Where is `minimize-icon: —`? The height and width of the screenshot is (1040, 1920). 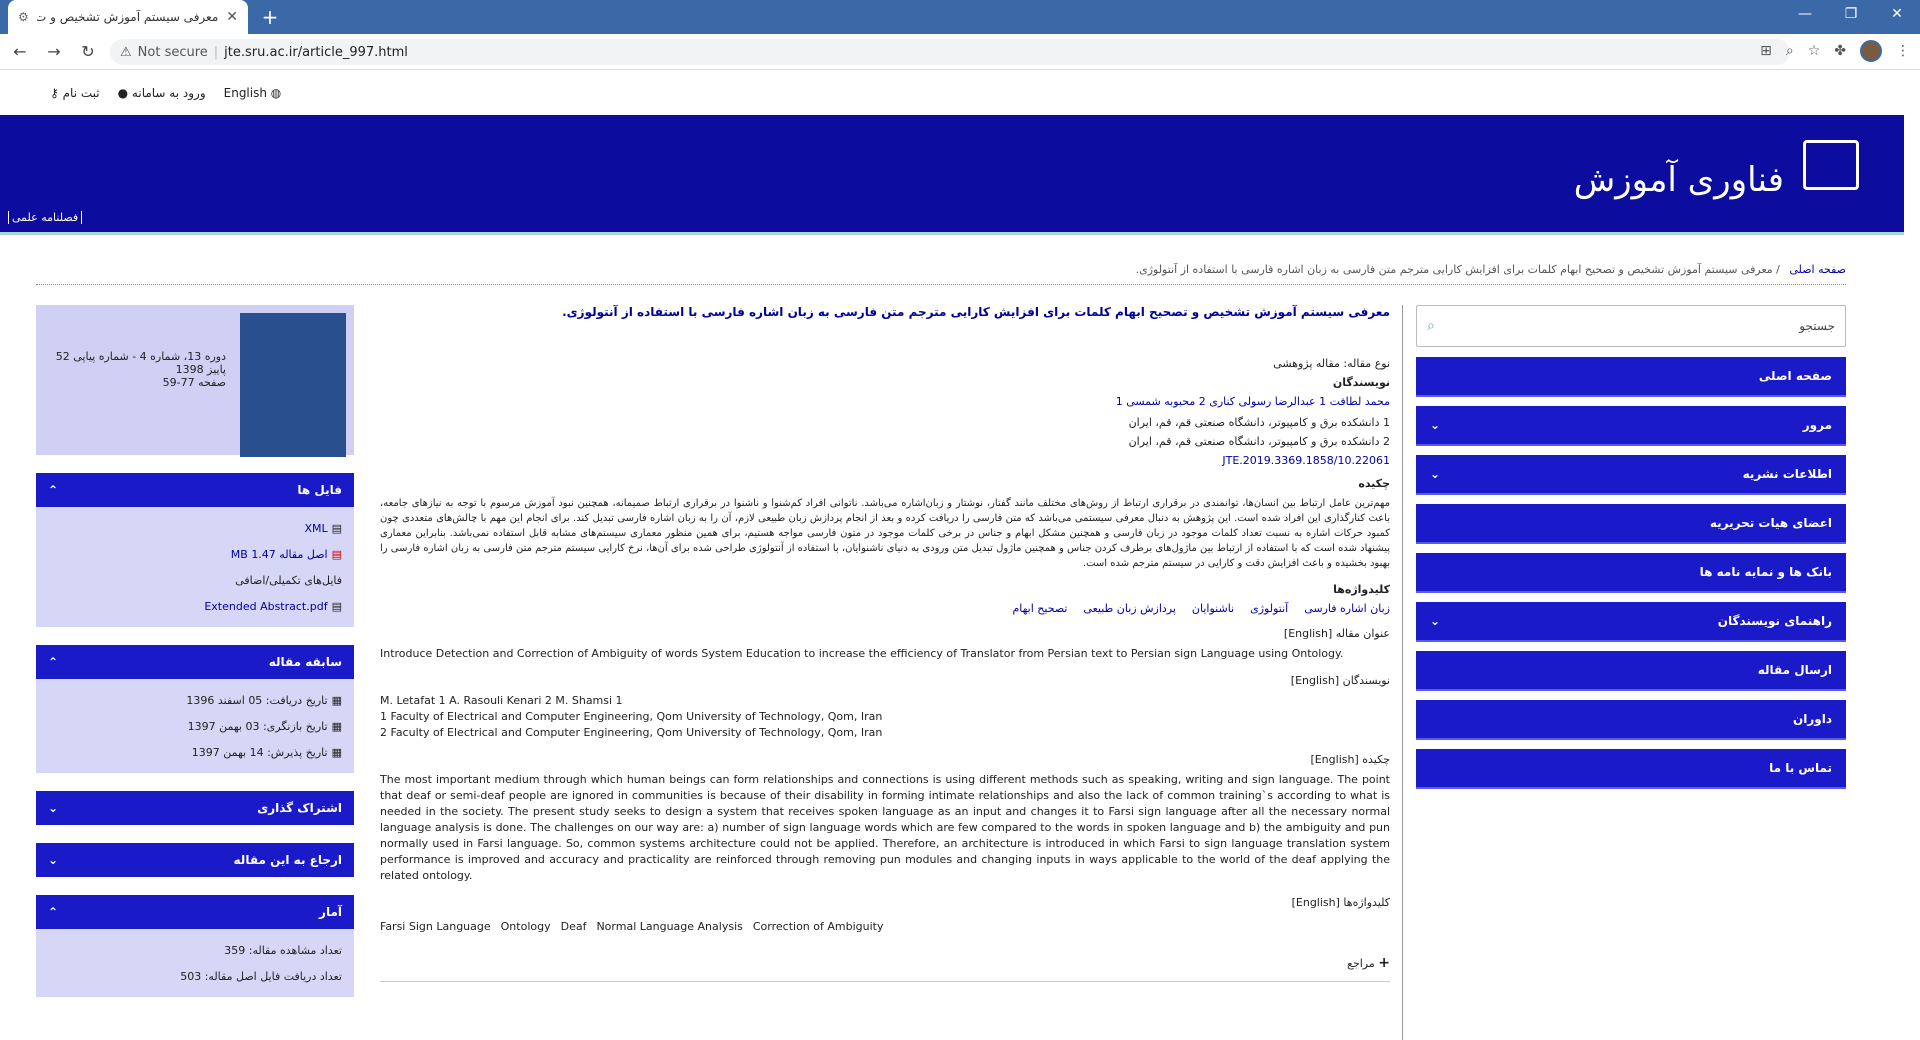 minimize-icon: — is located at coordinates (1805, 15).